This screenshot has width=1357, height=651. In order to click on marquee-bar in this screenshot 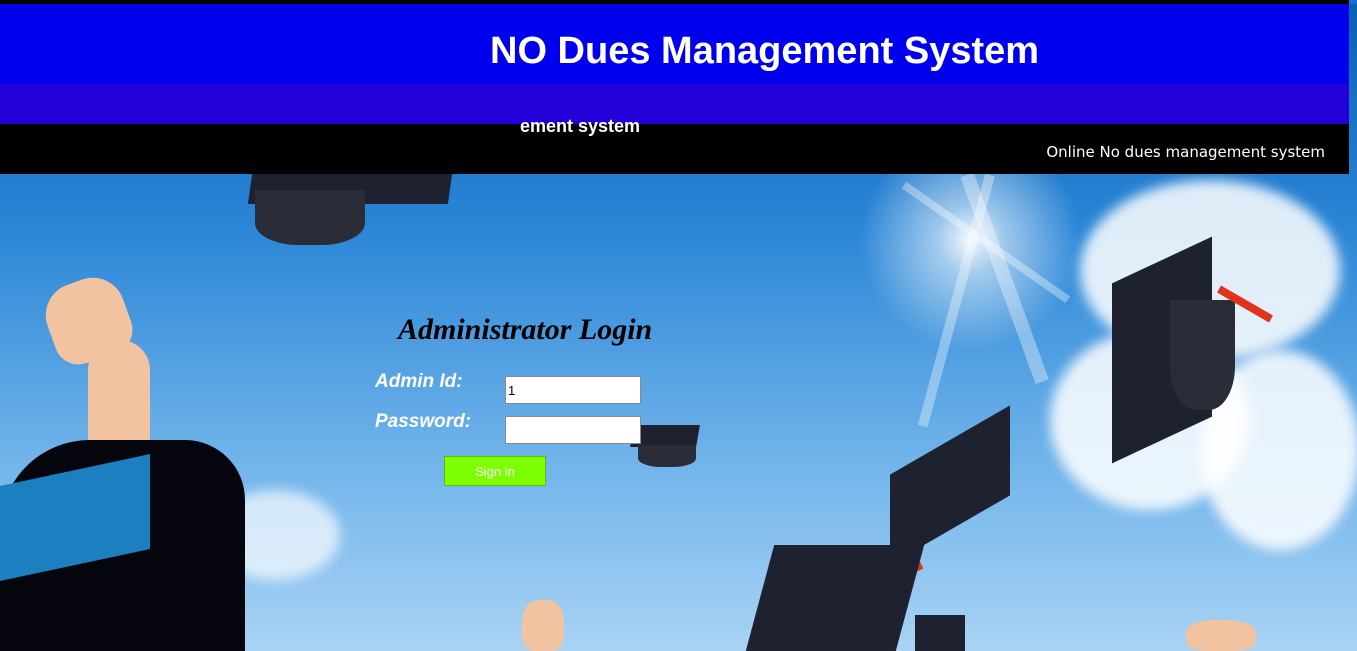, I will do `click(674, 104)`.